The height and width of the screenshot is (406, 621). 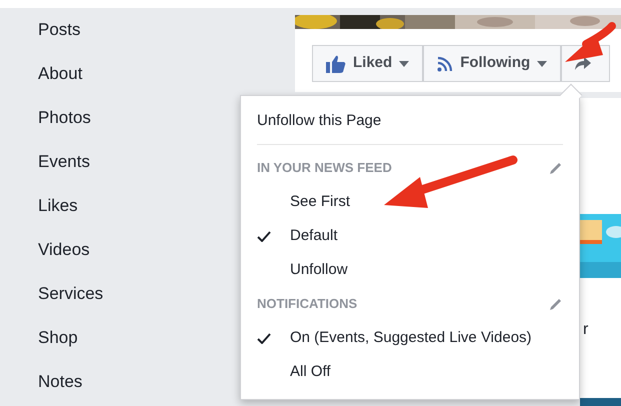 What do you see at coordinates (445, 64) in the screenshot?
I see `rss-icon` at bounding box center [445, 64].